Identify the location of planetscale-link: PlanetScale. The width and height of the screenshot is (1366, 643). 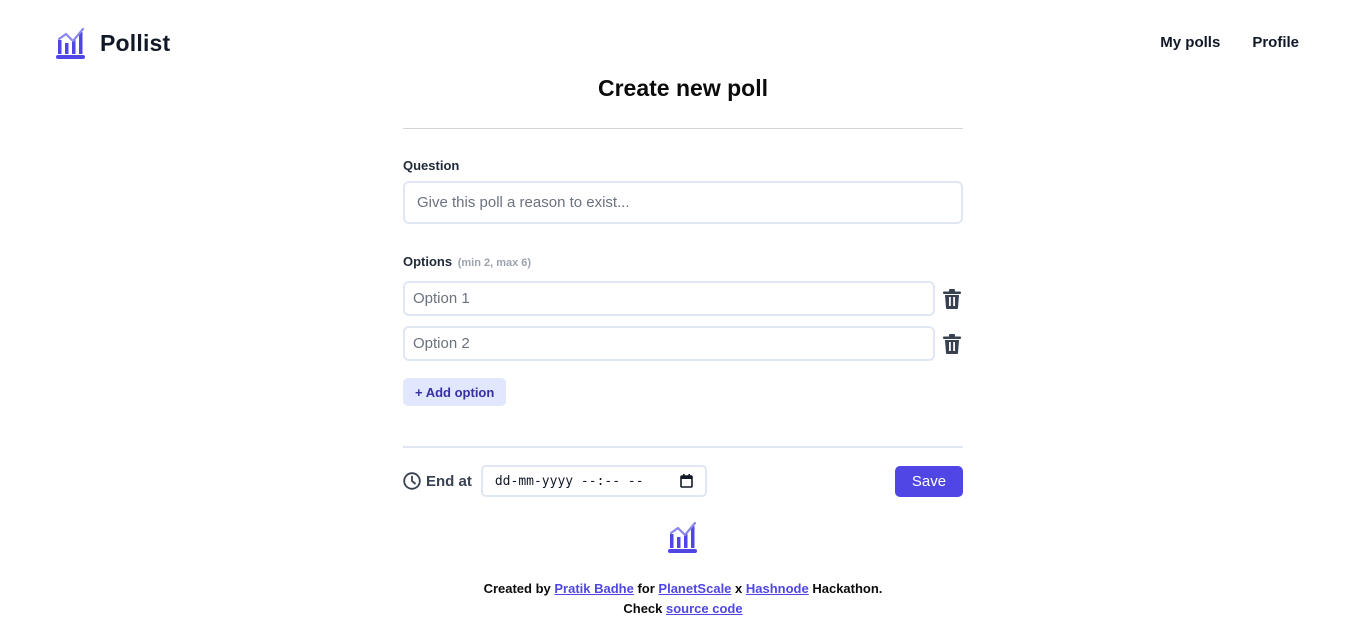
(694, 588).